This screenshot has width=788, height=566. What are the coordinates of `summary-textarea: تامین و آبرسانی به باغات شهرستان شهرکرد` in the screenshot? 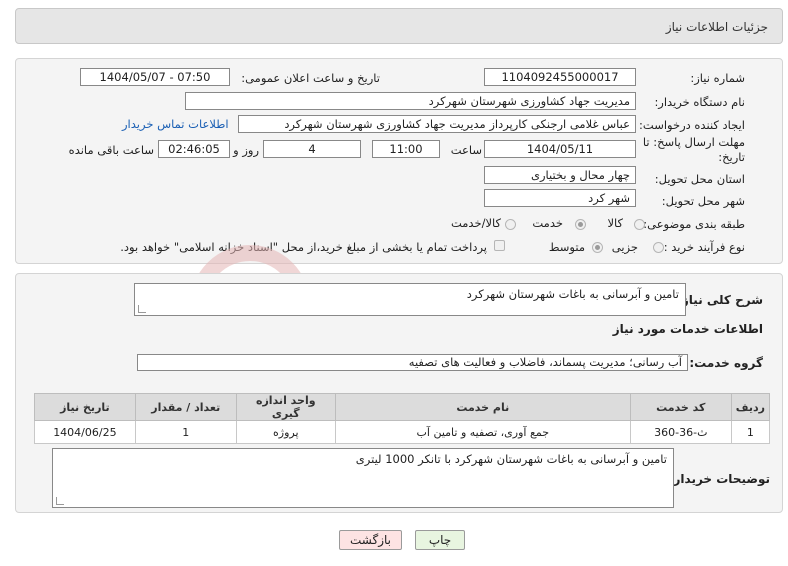 It's located at (410, 299).